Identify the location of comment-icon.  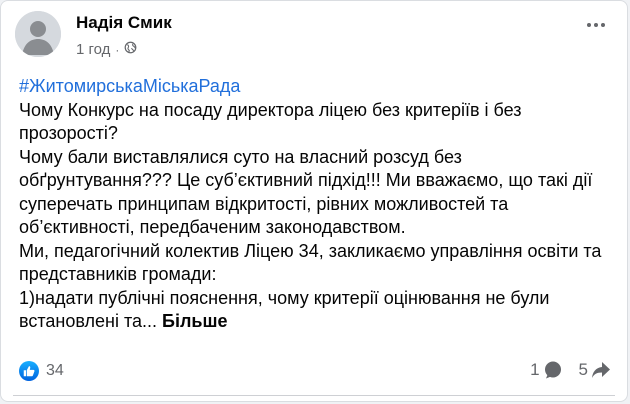
(552, 370).